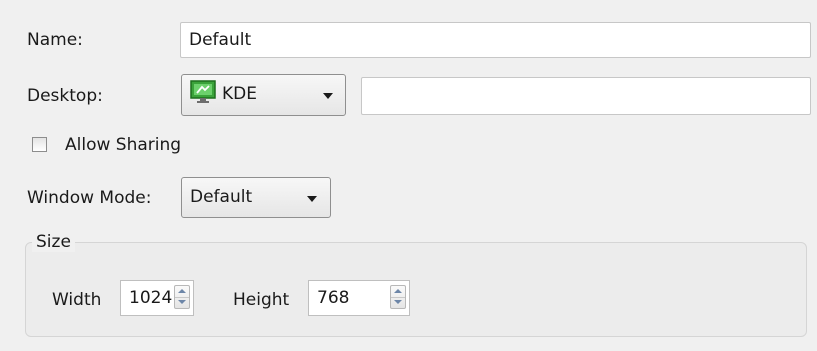 This screenshot has width=817, height=351. What do you see at coordinates (39, 144) in the screenshot?
I see `allow-sharing-checkbox` at bounding box center [39, 144].